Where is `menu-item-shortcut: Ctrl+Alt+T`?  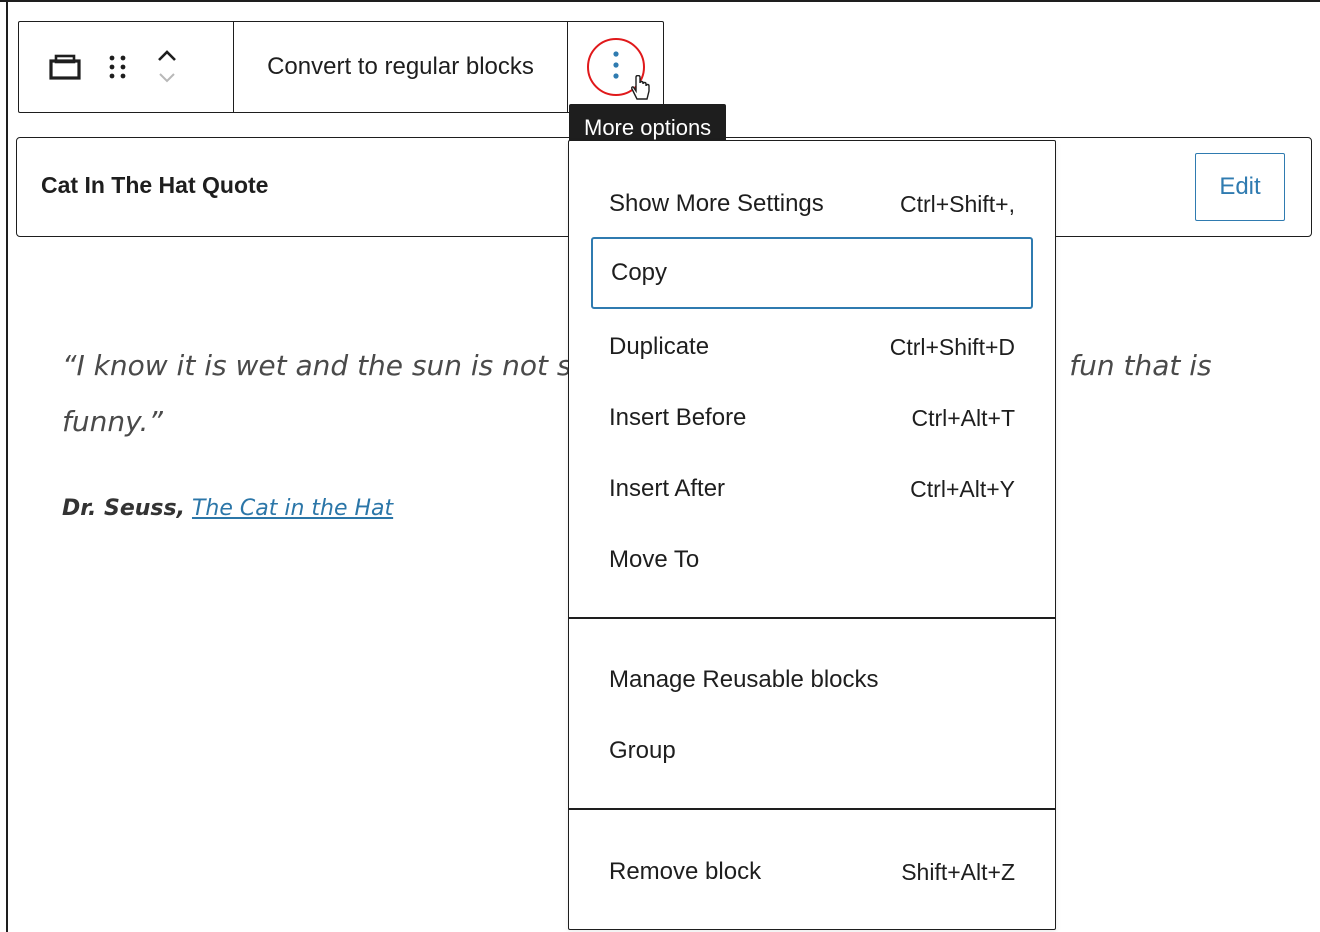 menu-item-shortcut: Ctrl+Alt+T is located at coordinates (963, 417).